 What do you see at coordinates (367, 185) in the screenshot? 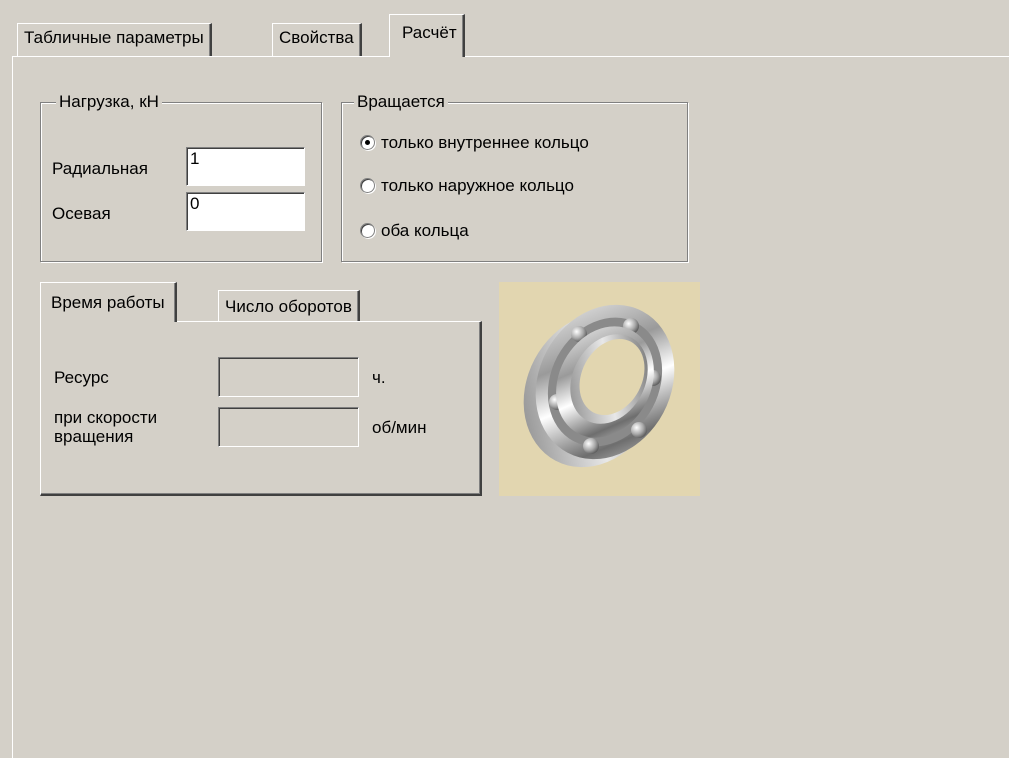
I see `radio-outer-ring` at bounding box center [367, 185].